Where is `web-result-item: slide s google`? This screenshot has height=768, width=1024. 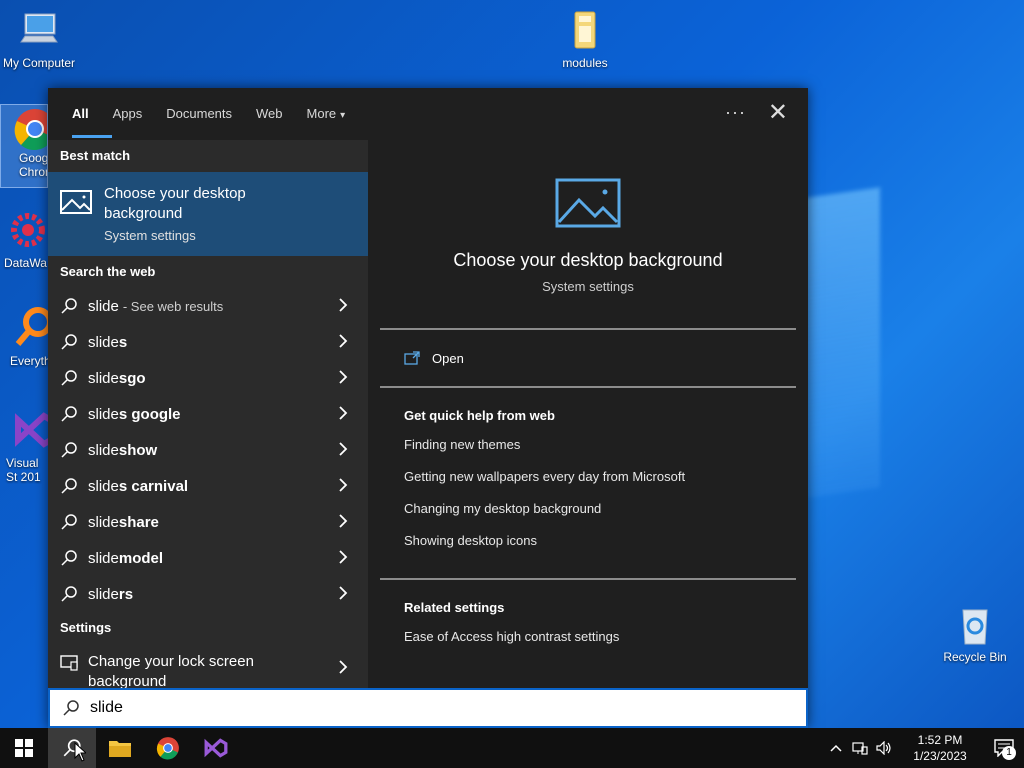 web-result-item: slide s google is located at coordinates (208, 414).